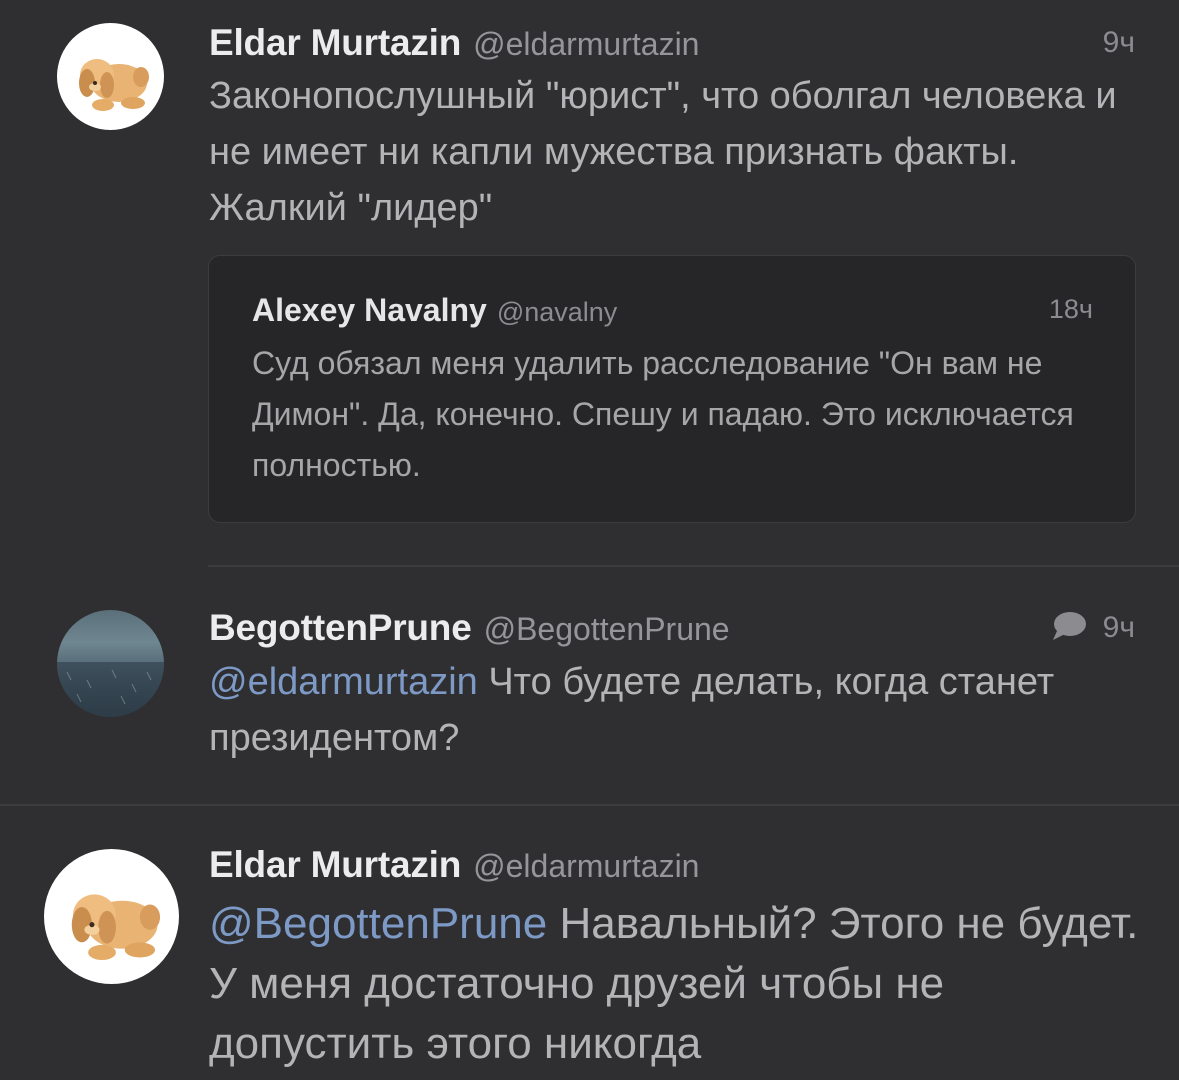 Image resolution: width=1179 pixels, height=1080 pixels. I want to click on tweet-time-wrap: 9ч, so click(1093, 628).